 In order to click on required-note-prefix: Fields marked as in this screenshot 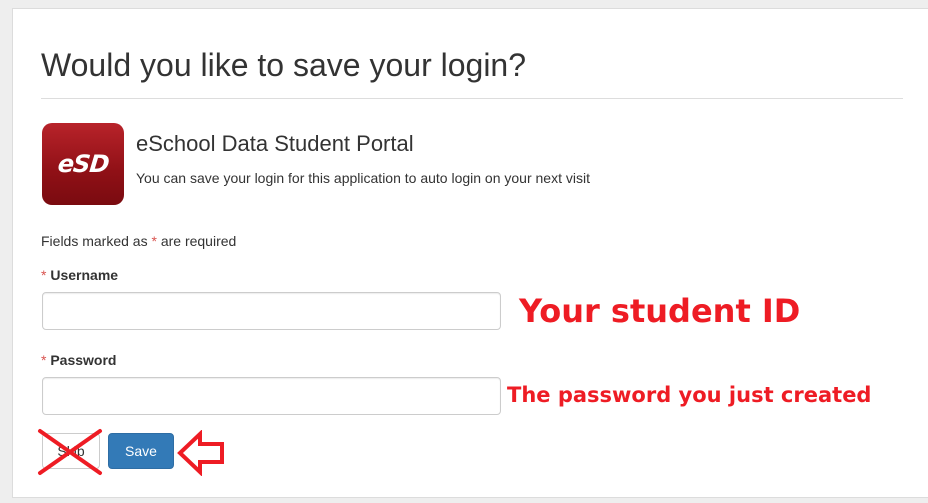, I will do `click(96, 241)`.